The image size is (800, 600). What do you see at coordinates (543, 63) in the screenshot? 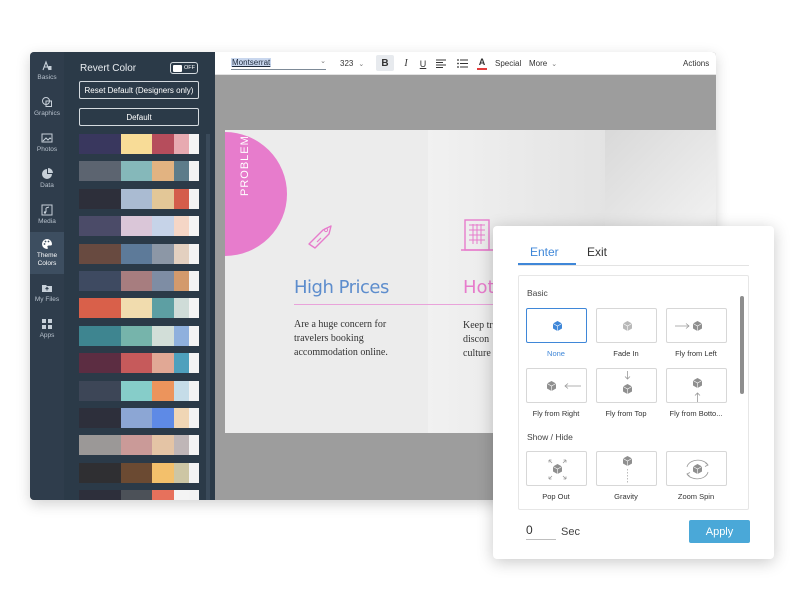
I see `more-button: More ⌄` at bounding box center [543, 63].